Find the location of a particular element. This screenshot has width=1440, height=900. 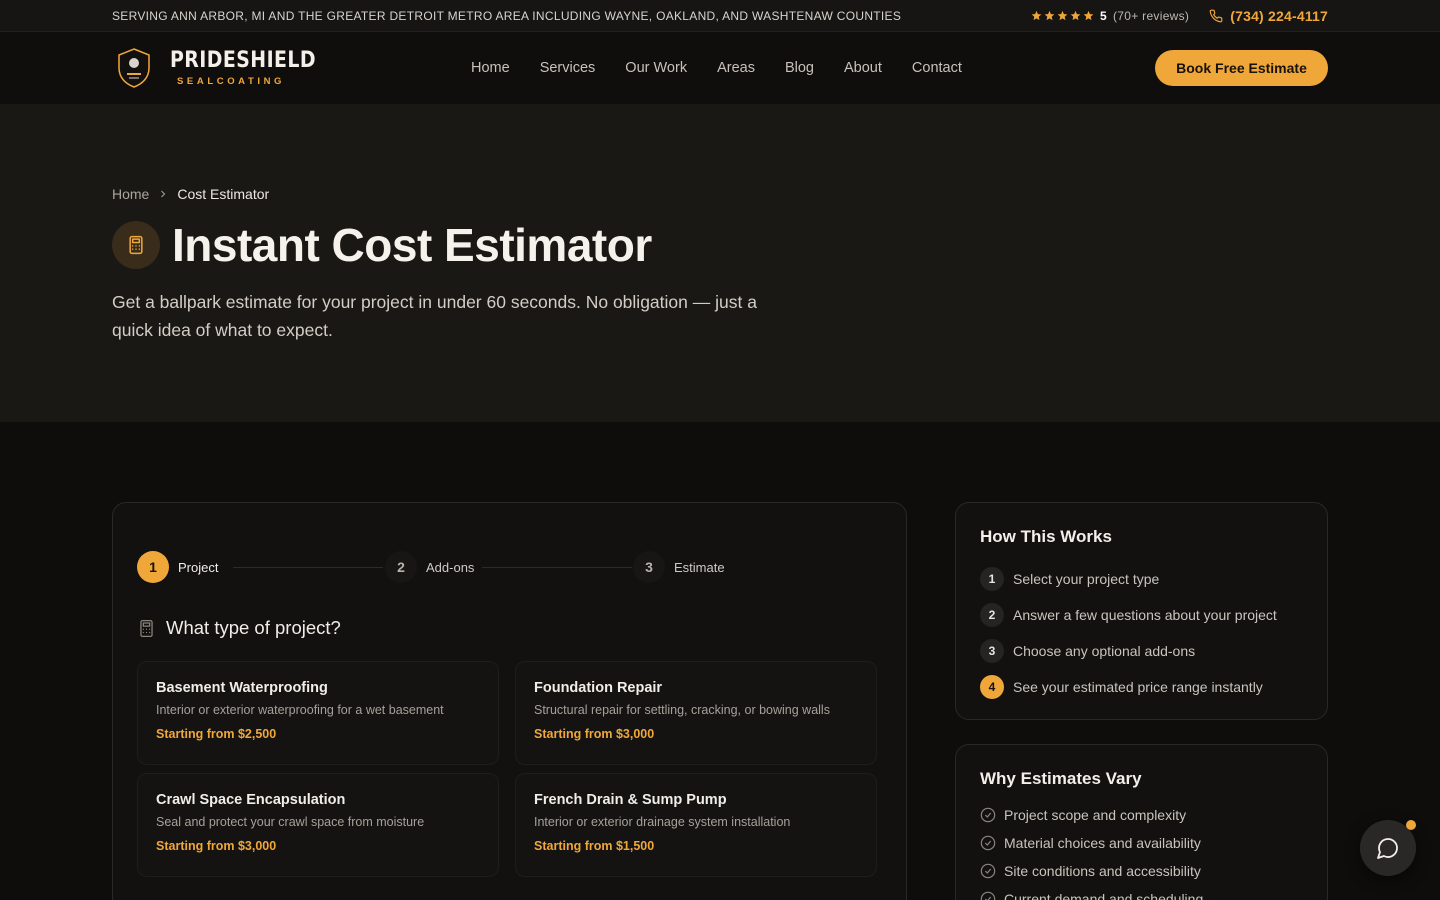

rating-stars is located at coordinates (1062, 15).